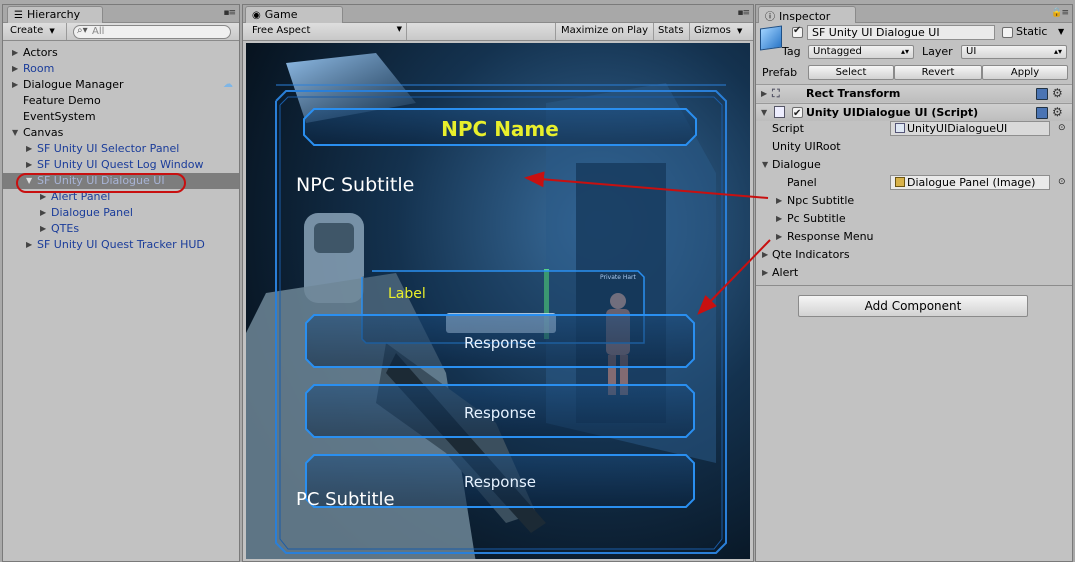 The height and width of the screenshot is (562, 1075). I want to click on dropdown-caret-icon: ▼, so click(740, 31).